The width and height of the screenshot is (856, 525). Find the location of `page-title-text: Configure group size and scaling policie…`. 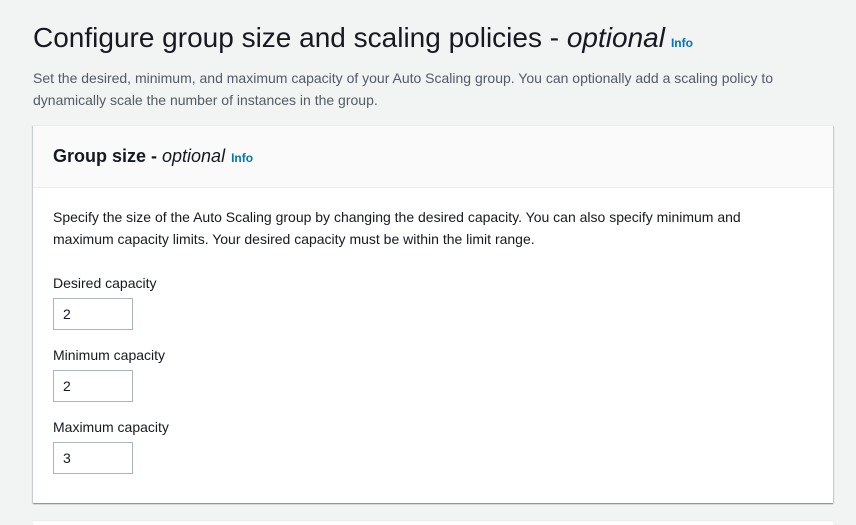

page-title-text: Configure group size and scaling policie… is located at coordinates (300, 37).